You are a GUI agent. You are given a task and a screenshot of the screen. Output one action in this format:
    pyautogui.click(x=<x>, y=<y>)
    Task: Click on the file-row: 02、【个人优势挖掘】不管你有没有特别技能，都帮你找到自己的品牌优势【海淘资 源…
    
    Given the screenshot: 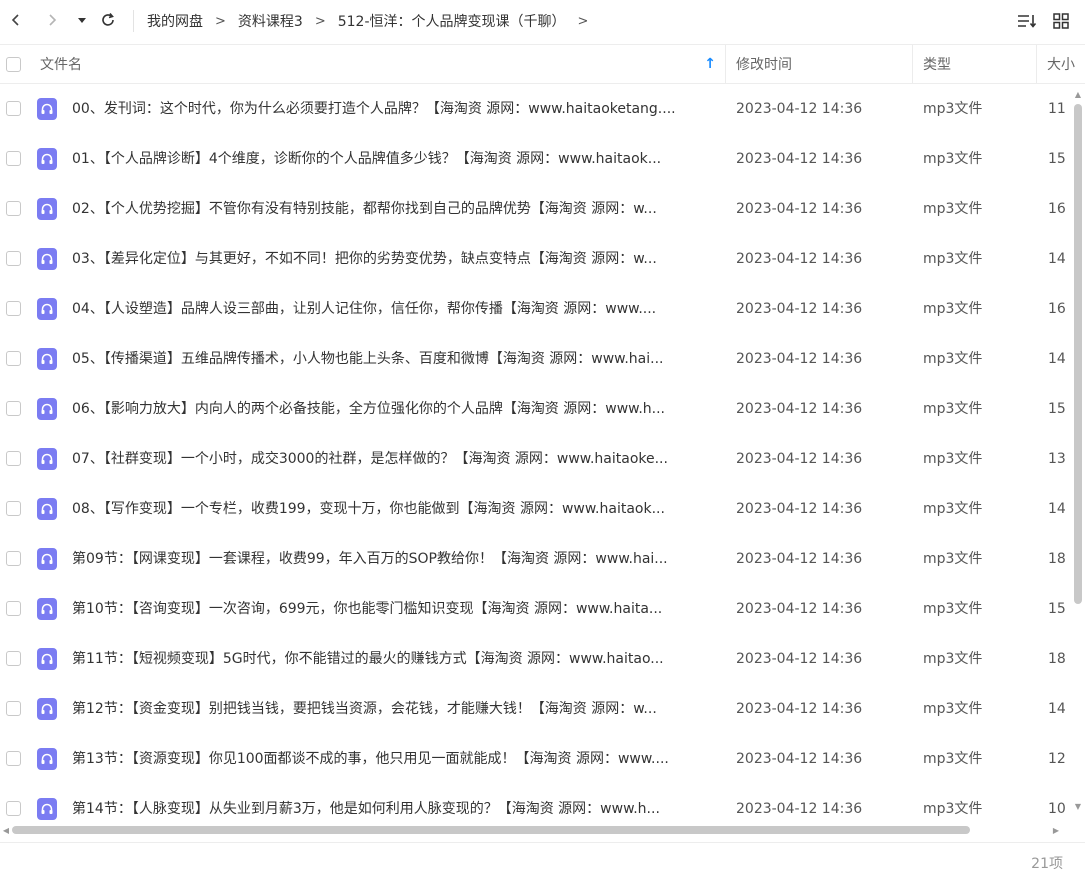 What is the action you would take?
    pyautogui.click(x=536, y=209)
    